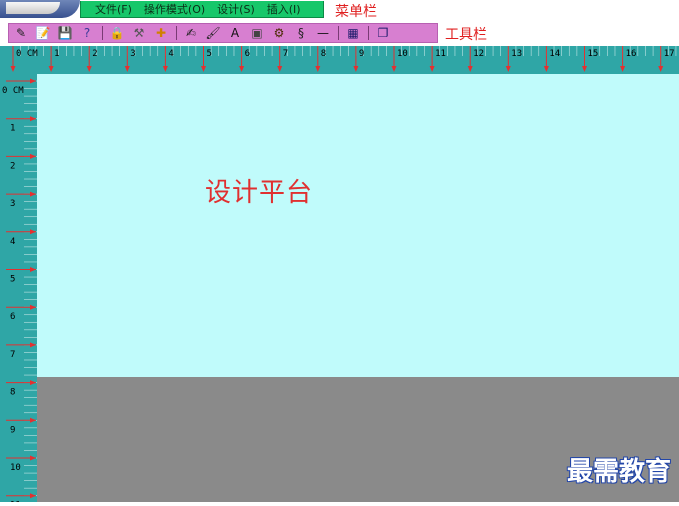 The height and width of the screenshot is (506, 679). Describe the element at coordinates (669, 54) in the screenshot. I see `ruler-label: 17` at that location.